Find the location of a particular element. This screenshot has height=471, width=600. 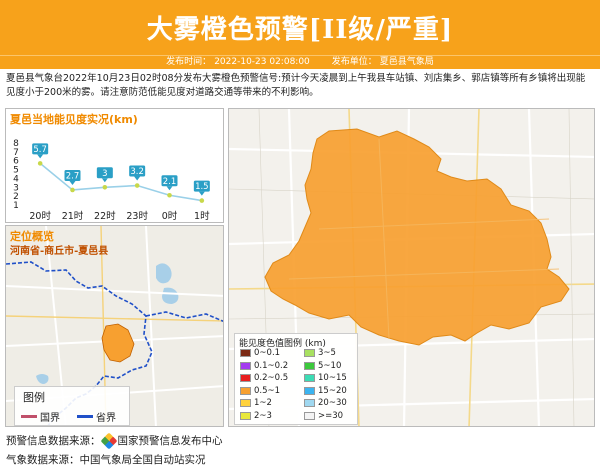

legend-range-label: 2~3 is located at coordinates (263, 415).